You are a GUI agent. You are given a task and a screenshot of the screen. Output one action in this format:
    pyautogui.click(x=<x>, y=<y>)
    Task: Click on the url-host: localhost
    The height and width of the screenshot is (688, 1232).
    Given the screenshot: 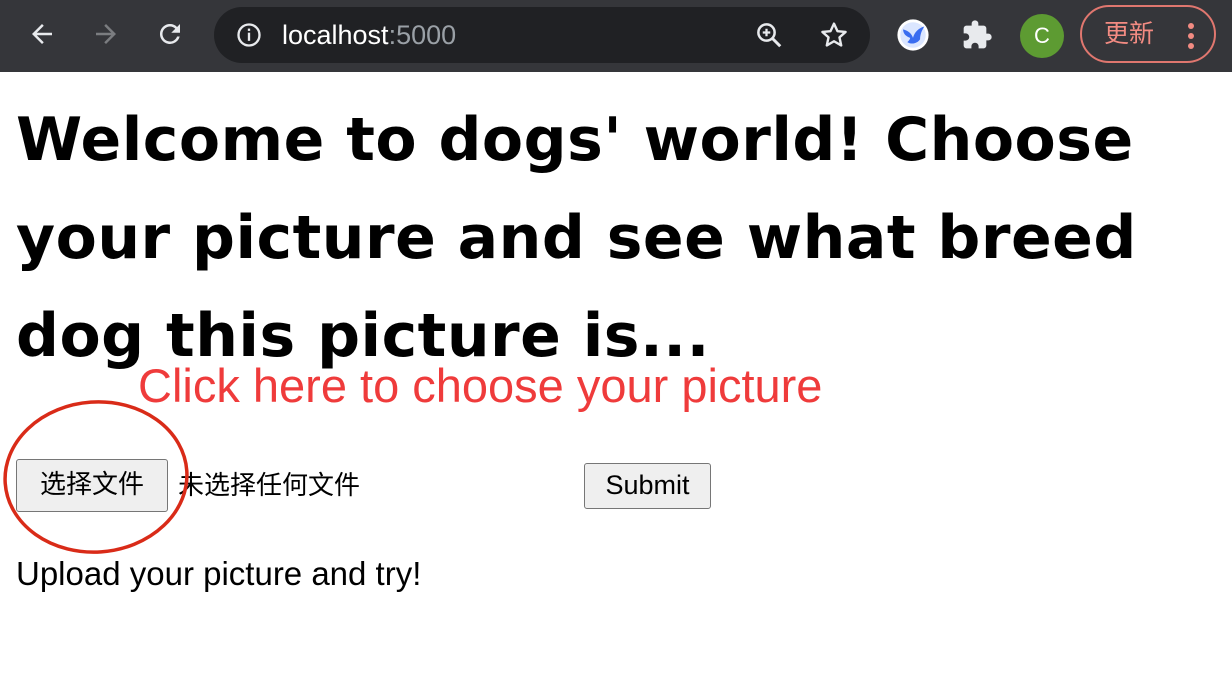 What is the action you would take?
    pyautogui.click(x=335, y=35)
    